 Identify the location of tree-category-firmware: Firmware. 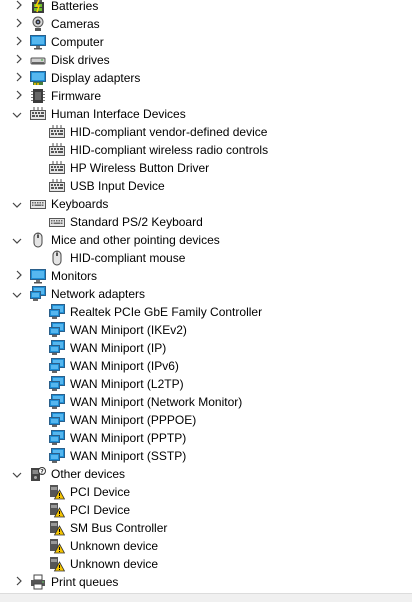
(206, 96).